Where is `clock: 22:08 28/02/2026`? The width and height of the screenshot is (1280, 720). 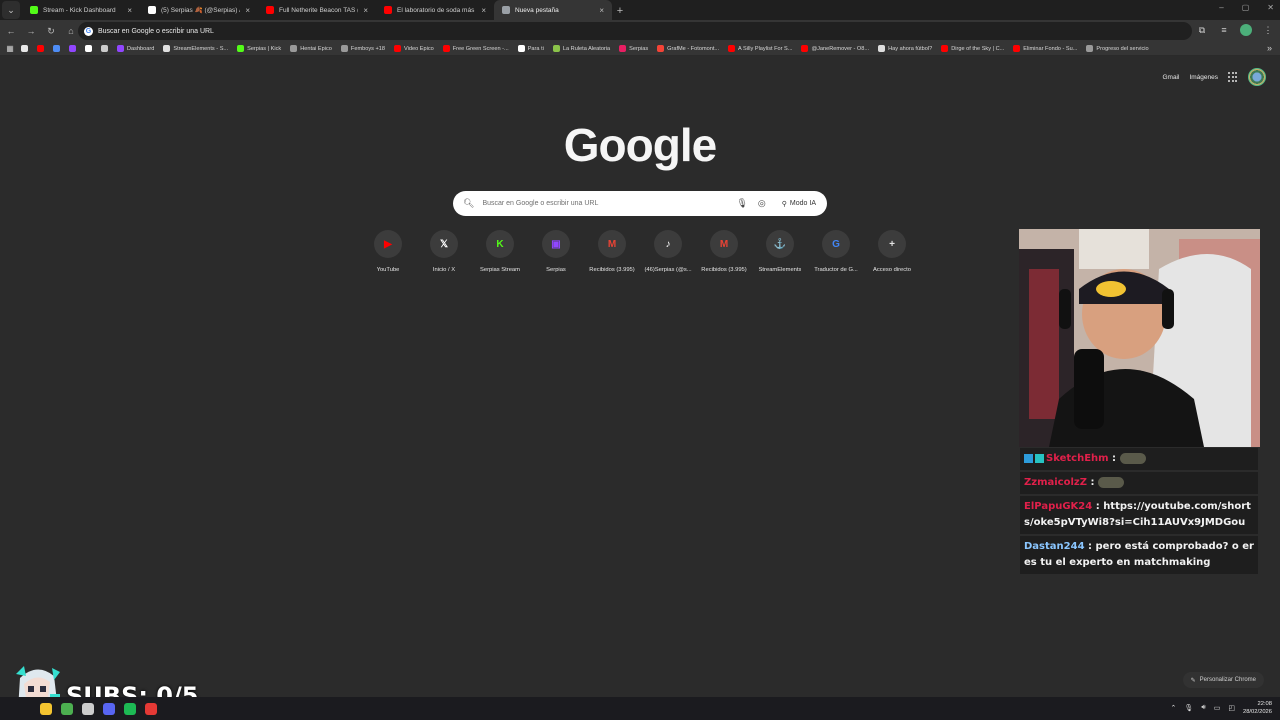 clock: 22:08 28/02/2026 is located at coordinates (1257, 708).